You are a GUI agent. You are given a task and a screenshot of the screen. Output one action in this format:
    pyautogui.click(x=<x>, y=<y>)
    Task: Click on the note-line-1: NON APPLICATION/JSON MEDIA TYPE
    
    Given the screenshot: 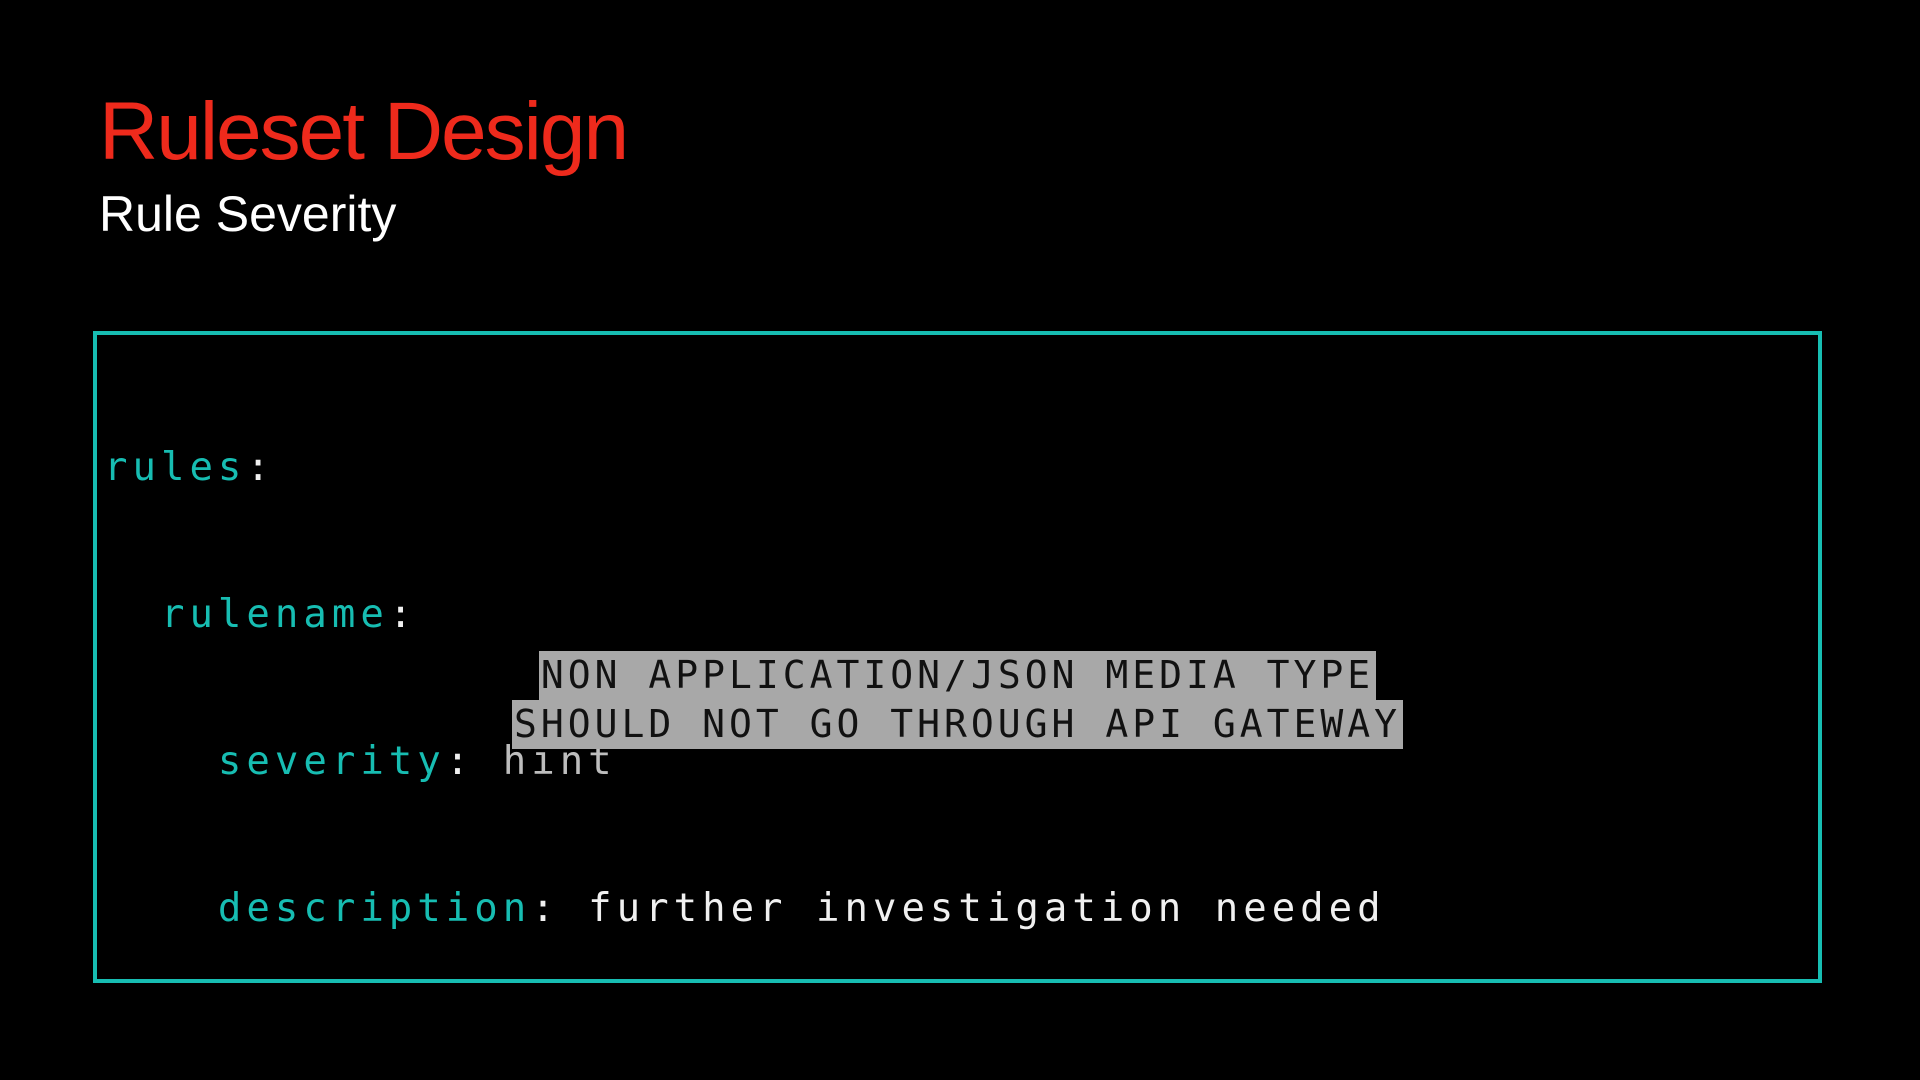 What is the action you would take?
    pyautogui.click(x=957, y=675)
    